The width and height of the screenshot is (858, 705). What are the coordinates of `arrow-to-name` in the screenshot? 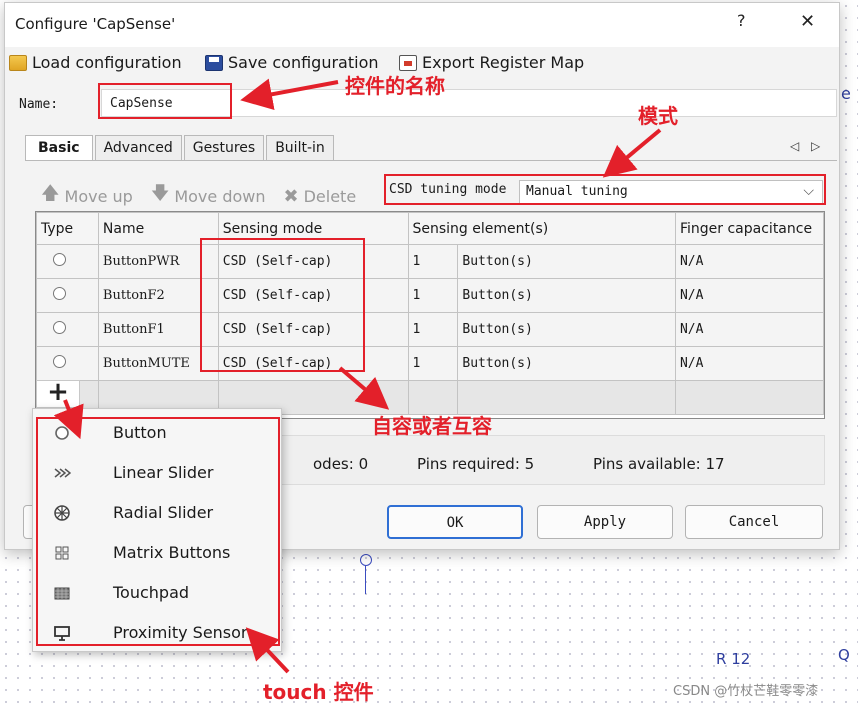 It's located at (289, 94).